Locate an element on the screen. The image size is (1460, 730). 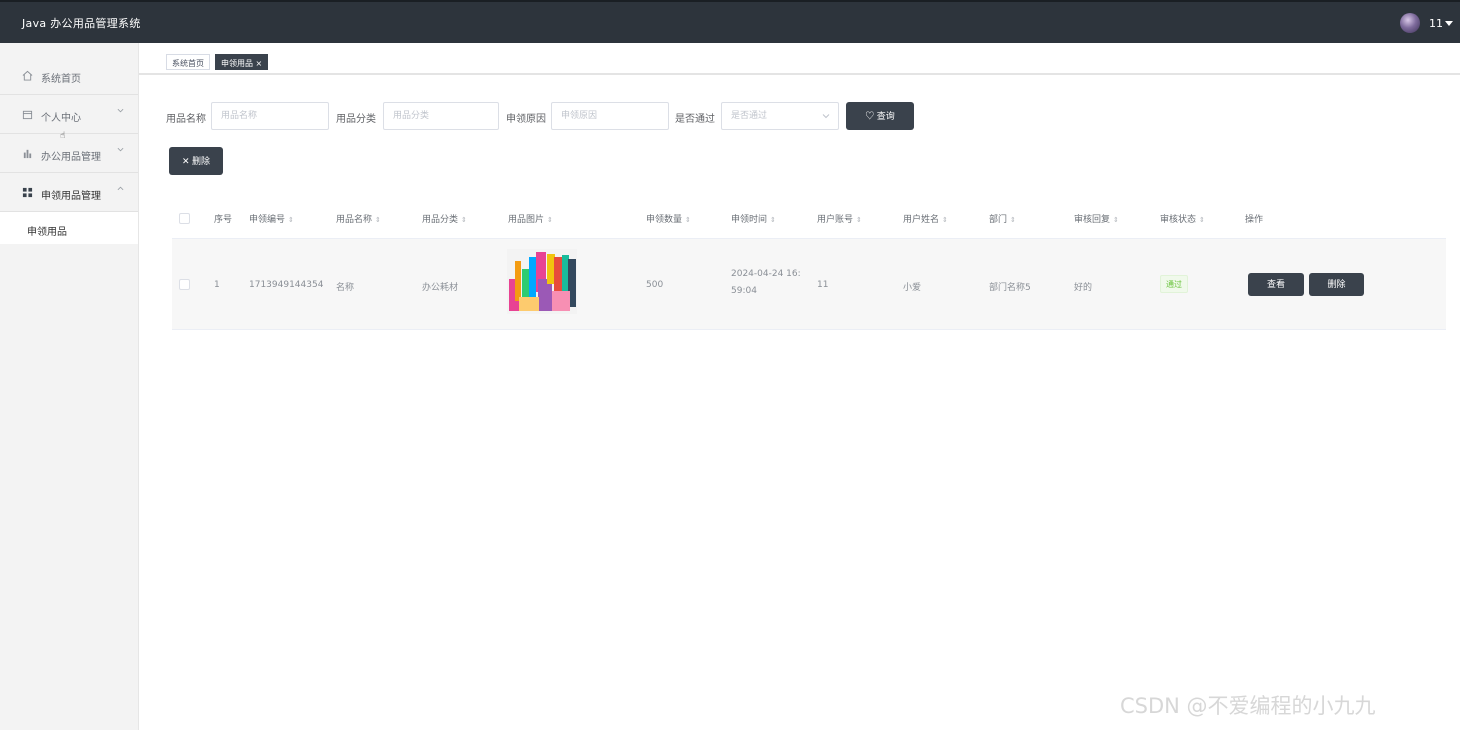
passed-label: 是否通过 is located at coordinates (695, 119).